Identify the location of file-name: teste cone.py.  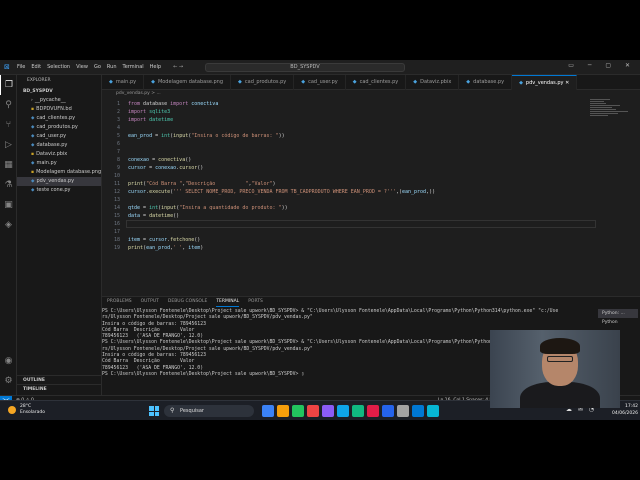
(53, 190).